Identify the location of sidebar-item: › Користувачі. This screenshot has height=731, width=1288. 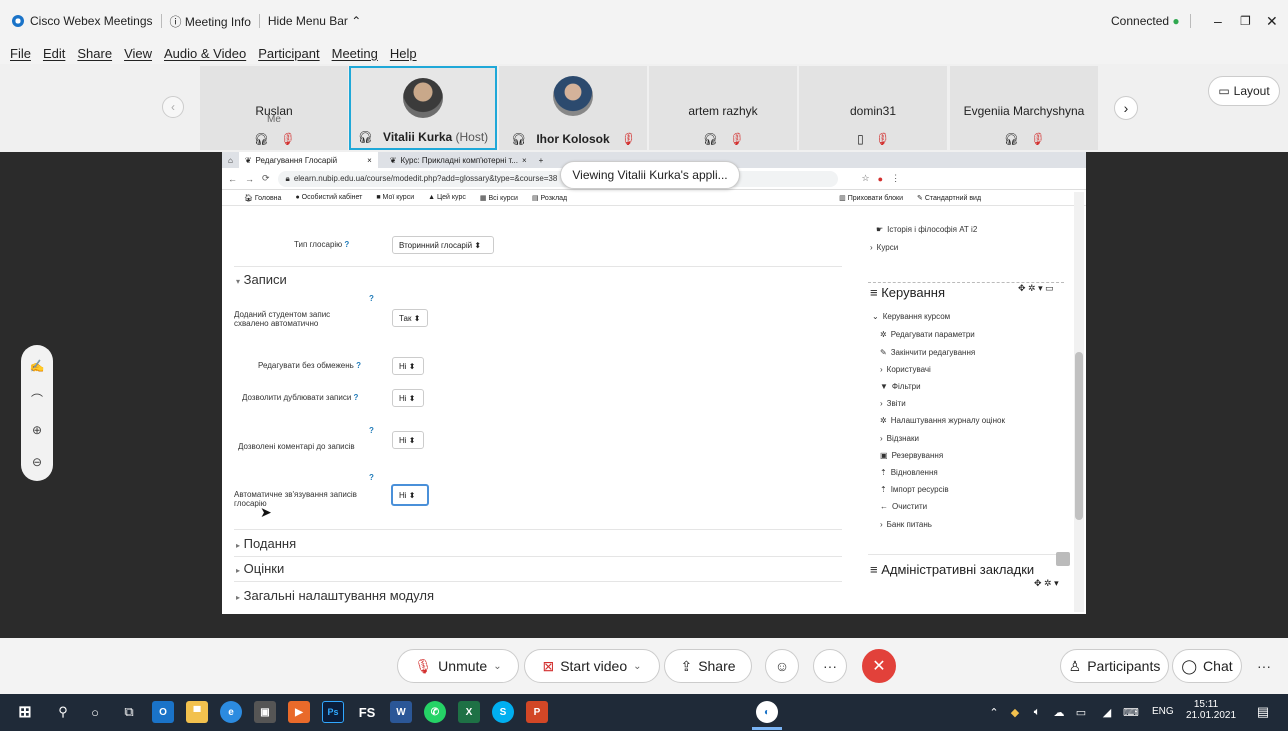
(905, 369).